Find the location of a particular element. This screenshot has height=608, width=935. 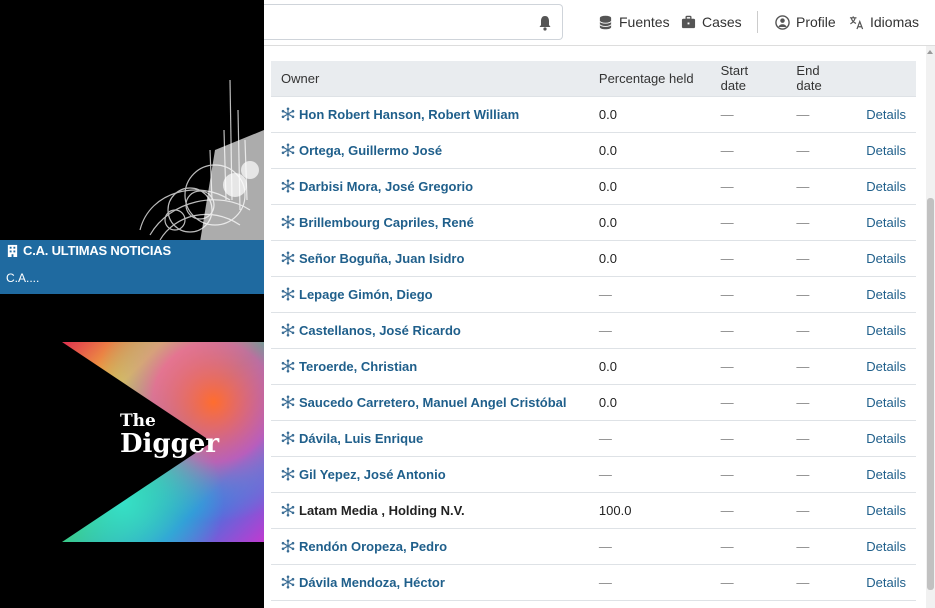

column-header-end-date: End date is located at coordinates (821, 79).